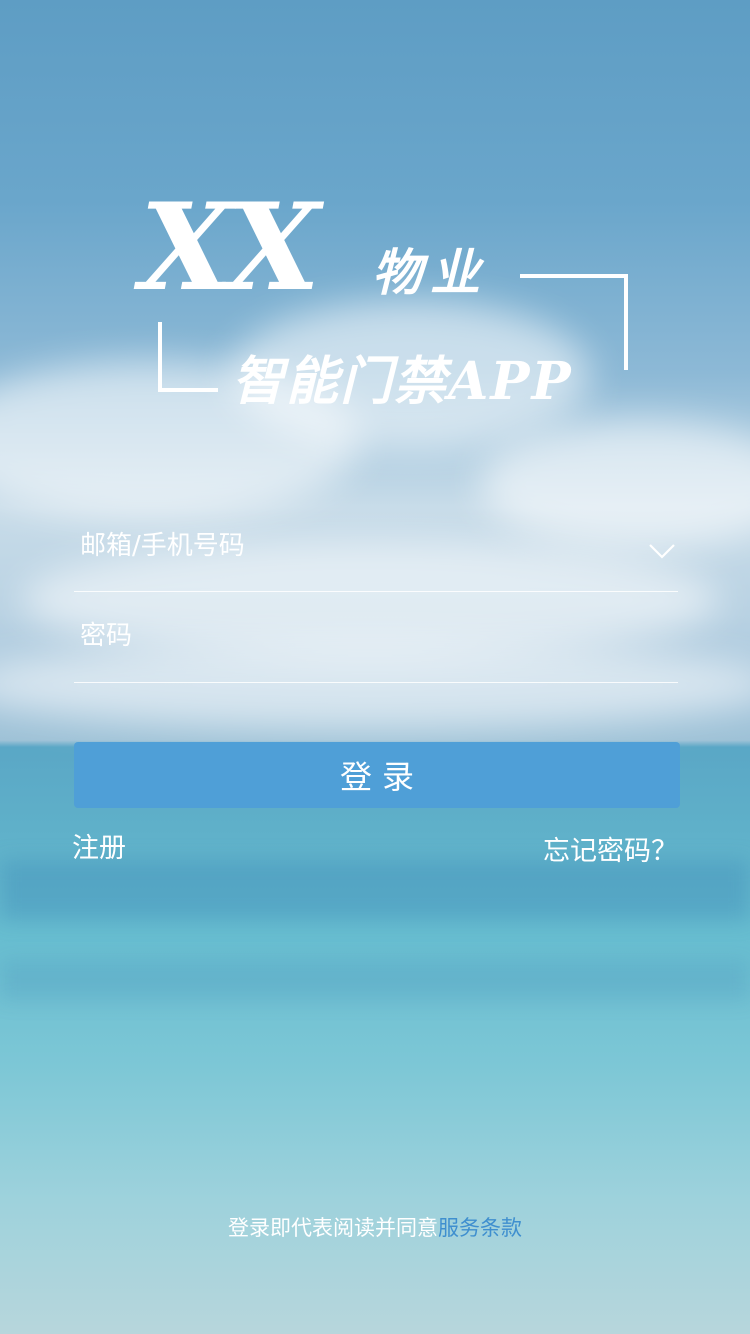 The height and width of the screenshot is (1334, 750). What do you see at coordinates (333, 1228) in the screenshot?
I see `terms-prefix: 登录即代表阅读并同意` at bounding box center [333, 1228].